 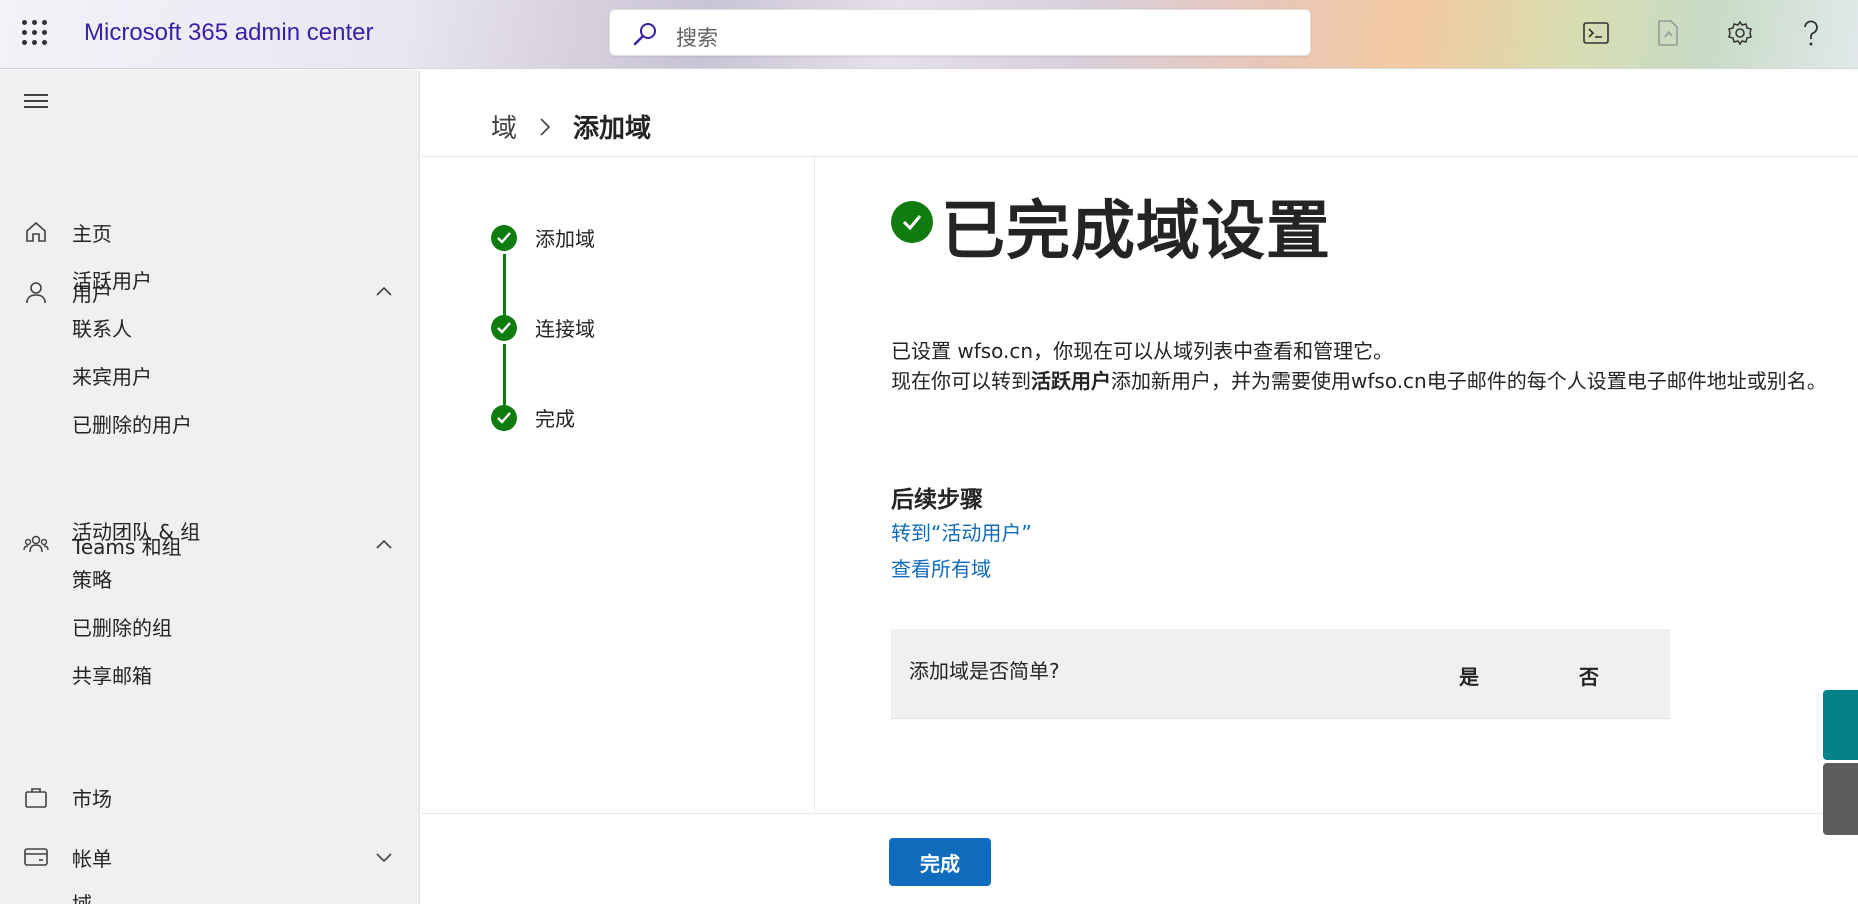 I want to click on people-team-icon, so click(x=36, y=545).